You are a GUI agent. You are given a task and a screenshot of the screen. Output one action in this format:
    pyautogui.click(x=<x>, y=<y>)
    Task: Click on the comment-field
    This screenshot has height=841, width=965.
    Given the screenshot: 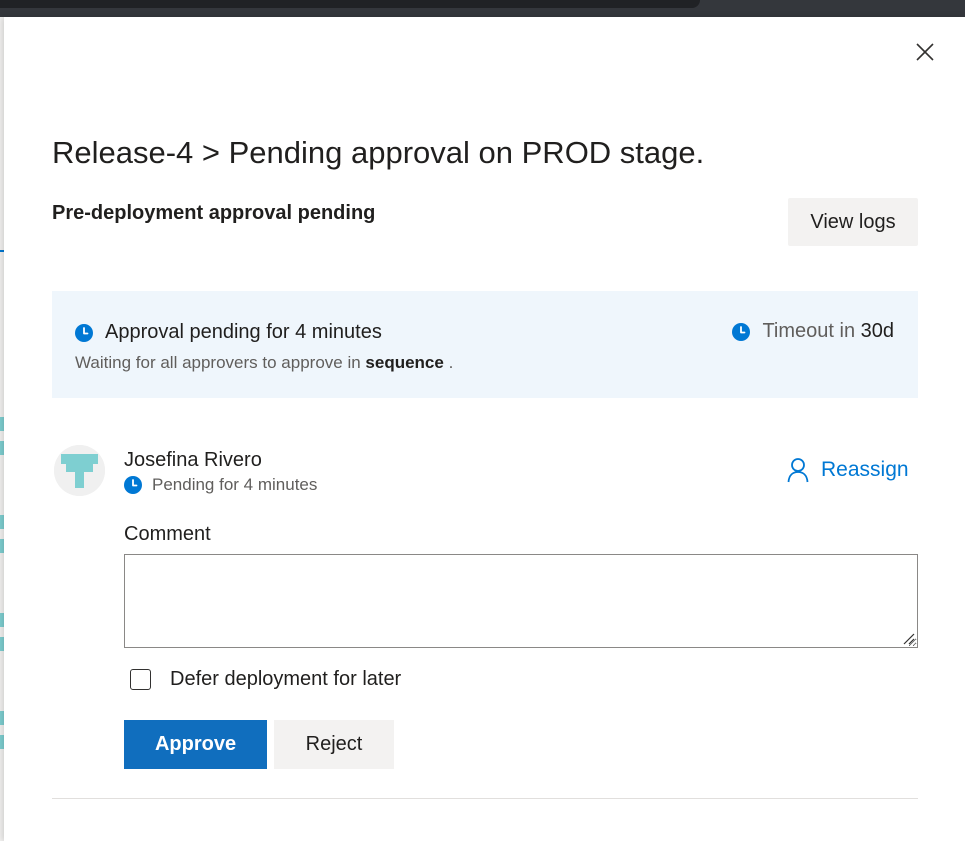 What is the action you would take?
    pyautogui.click(x=521, y=601)
    